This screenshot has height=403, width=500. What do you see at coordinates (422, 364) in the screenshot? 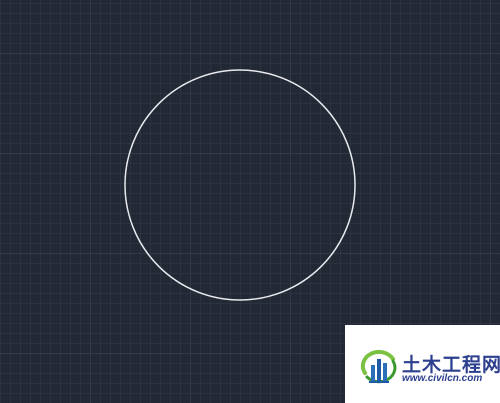
I see `watermark-badge: 土木工程网 www.civilcn.com` at bounding box center [422, 364].